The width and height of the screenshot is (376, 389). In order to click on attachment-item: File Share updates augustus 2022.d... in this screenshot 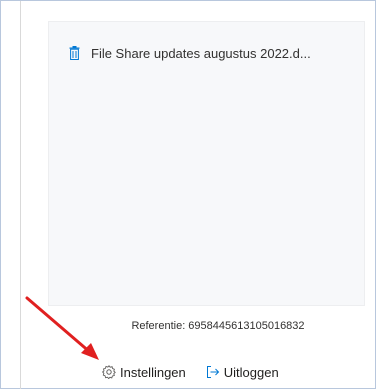, I will do `click(214, 53)`.